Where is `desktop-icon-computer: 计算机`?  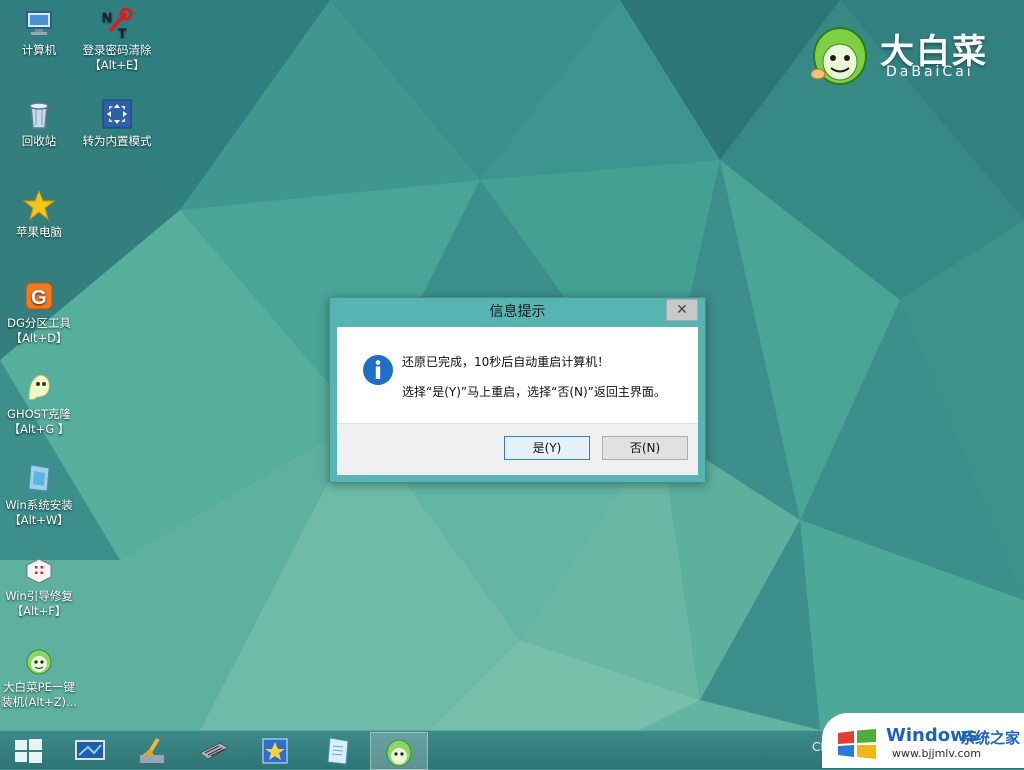
desktop-icon-computer: 计算机 is located at coordinates (39, 32).